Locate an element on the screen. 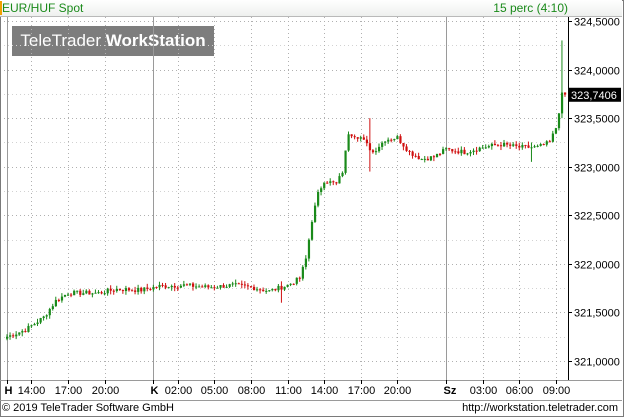 This screenshot has width=624, height=417. y-tick-label: 322,5000 is located at coordinates (597, 217).